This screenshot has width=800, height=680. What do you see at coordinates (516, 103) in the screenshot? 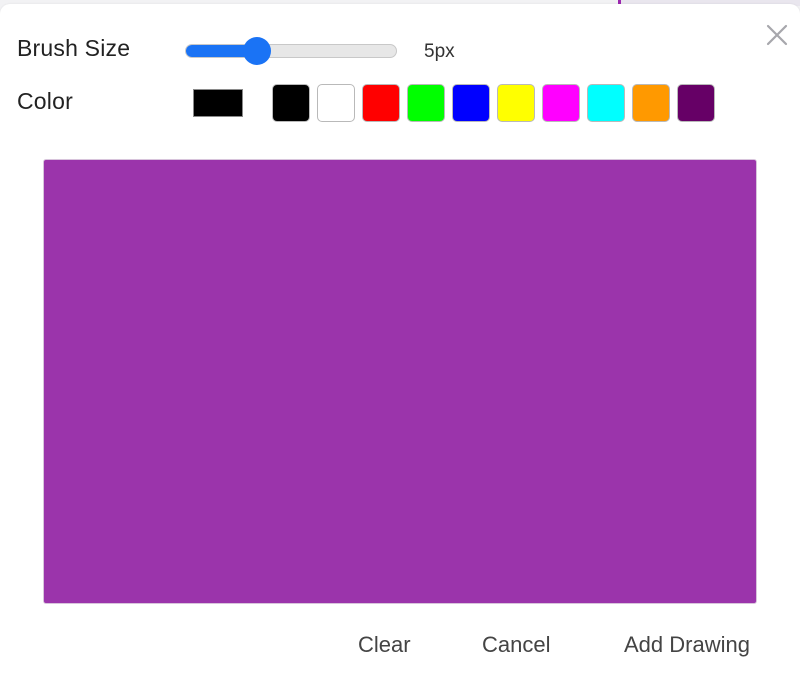
I see `color-swatch-yellow` at bounding box center [516, 103].